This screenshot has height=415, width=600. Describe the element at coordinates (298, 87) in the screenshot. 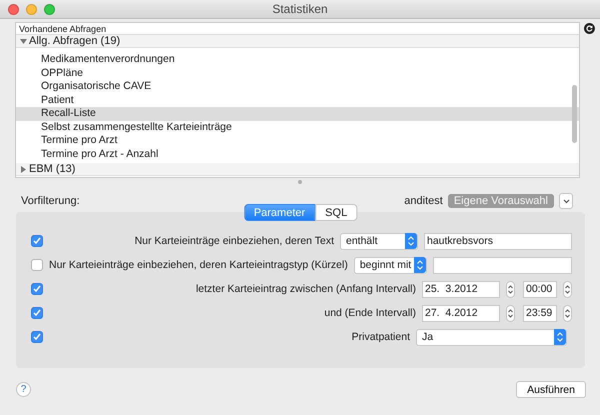

I see `list-item: Organisatorische CAVE` at that location.